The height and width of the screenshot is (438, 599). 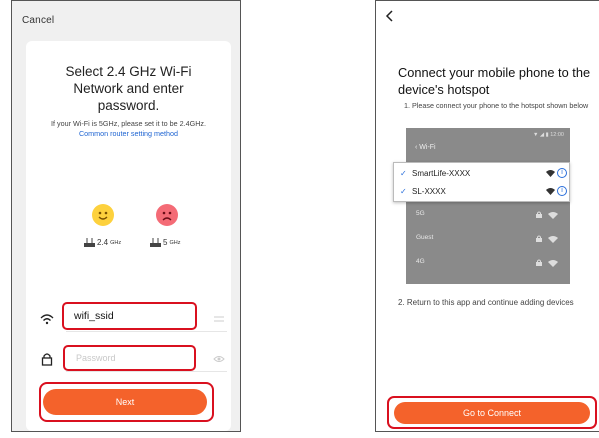 I want to click on band-5ghz-label: 5 GHz, so click(x=165, y=242).